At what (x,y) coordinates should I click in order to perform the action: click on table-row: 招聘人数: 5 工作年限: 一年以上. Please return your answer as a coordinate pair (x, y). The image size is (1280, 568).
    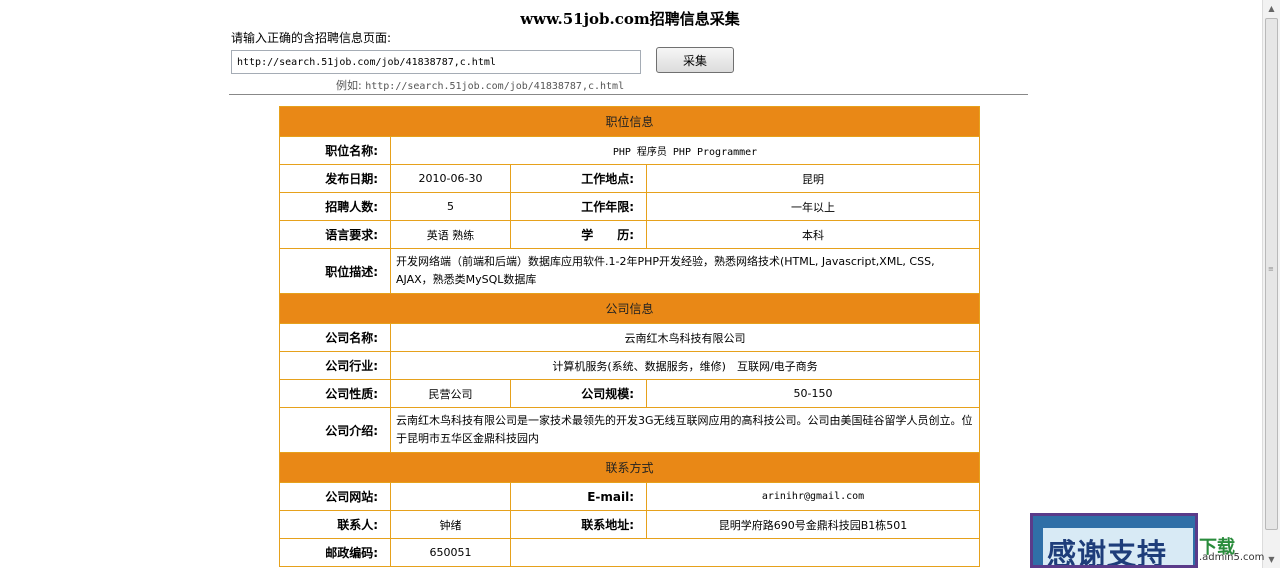
    Looking at the image, I should click on (630, 206).